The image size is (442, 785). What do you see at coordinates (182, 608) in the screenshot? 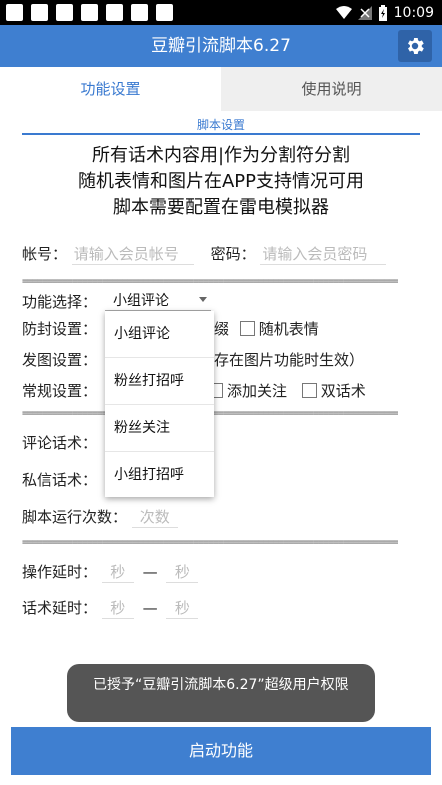
I see `script-delay-to-input: 秒` at bounding box center [182, 608].